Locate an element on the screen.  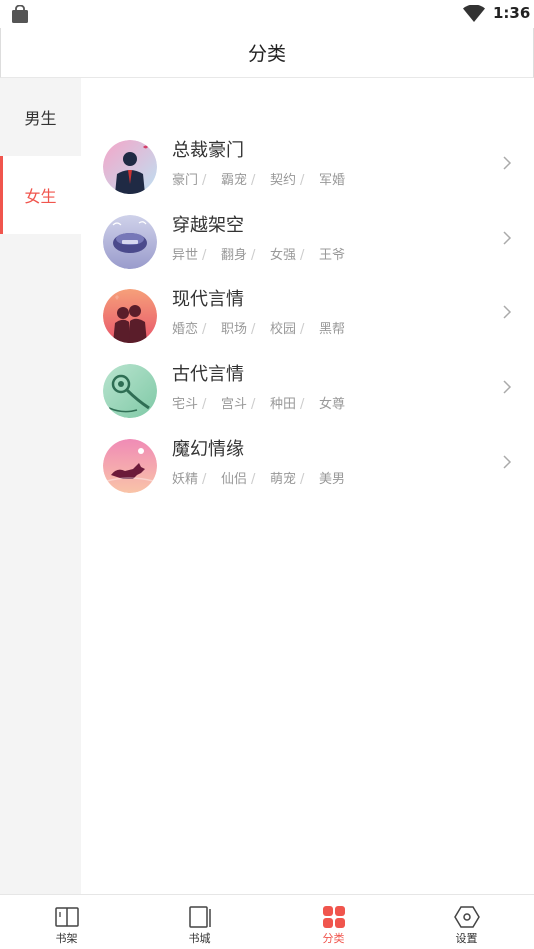
category-name: 穿越架空 is located at coordinates (208, 225).